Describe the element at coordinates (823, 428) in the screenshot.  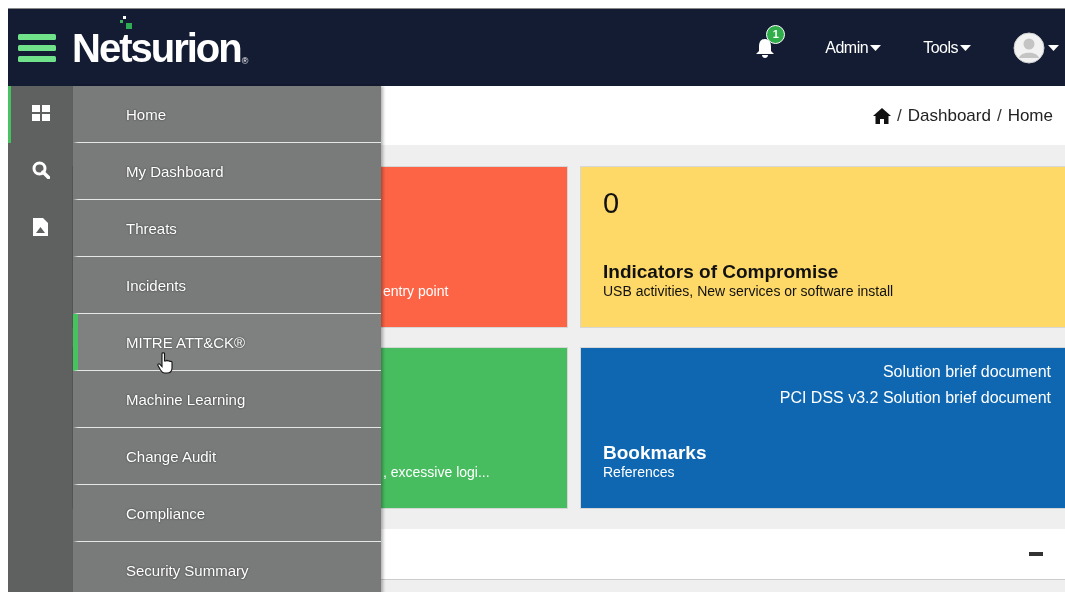
I see `dashboard-tile: Solution brief document PCI DSS v3.2 Solution brief document Bookmarks References` at that location.